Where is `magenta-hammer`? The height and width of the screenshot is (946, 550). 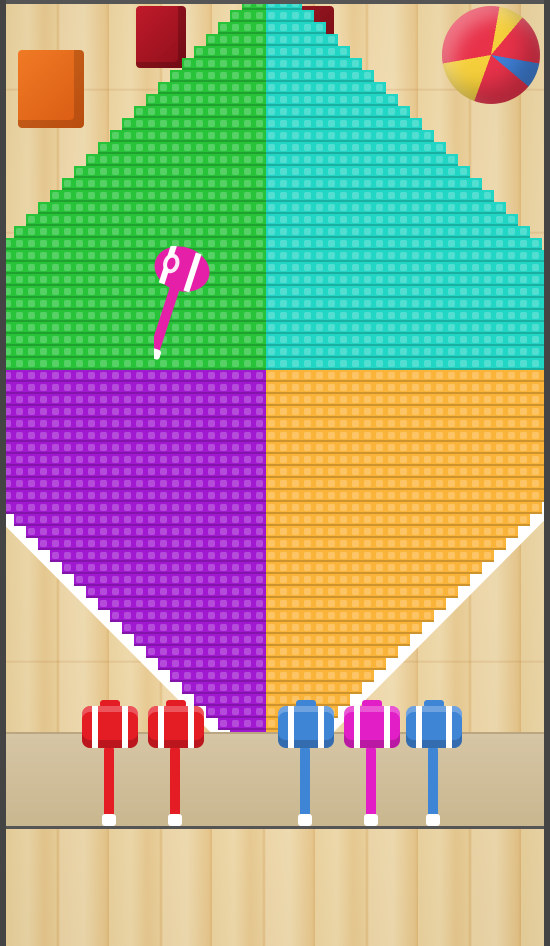 magenta-hammer is located at coordinates (374, 764).